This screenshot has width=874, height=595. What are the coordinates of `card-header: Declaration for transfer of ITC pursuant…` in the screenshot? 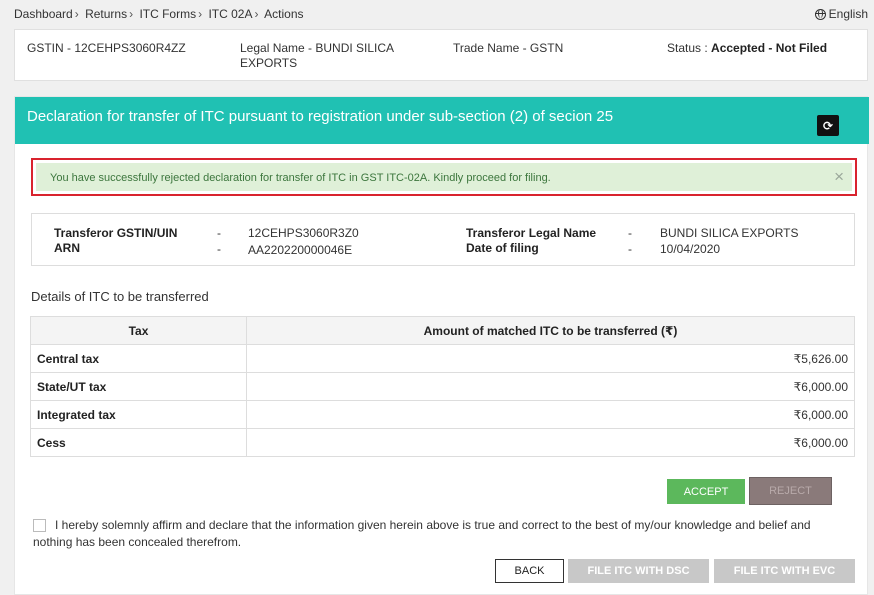 It's located at (442, 120).